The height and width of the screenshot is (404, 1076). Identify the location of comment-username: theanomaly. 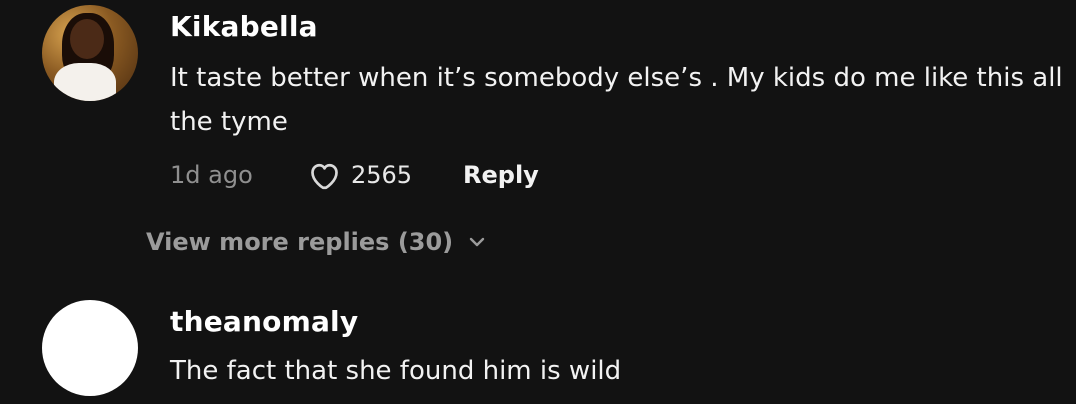
(264, 321).